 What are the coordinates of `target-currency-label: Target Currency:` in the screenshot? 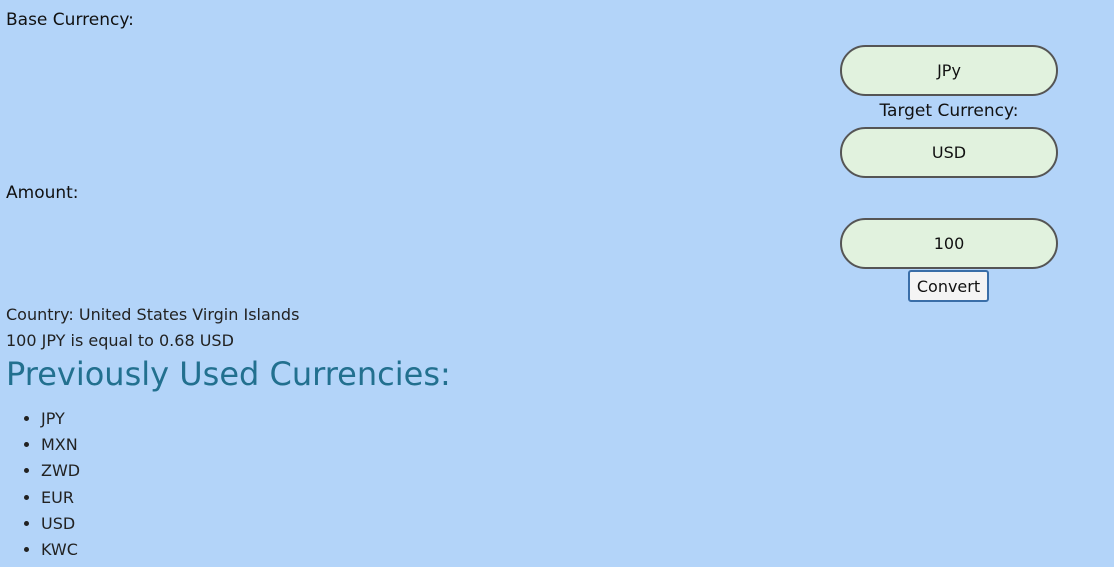 It's located at (949, 111).